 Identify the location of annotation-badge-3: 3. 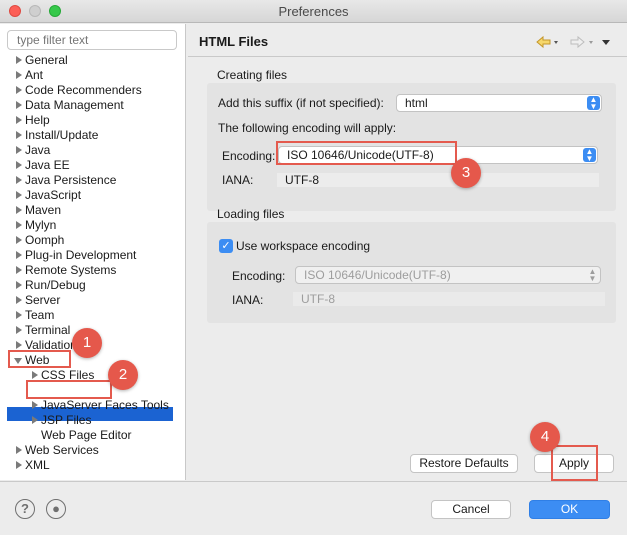
(466, 173).